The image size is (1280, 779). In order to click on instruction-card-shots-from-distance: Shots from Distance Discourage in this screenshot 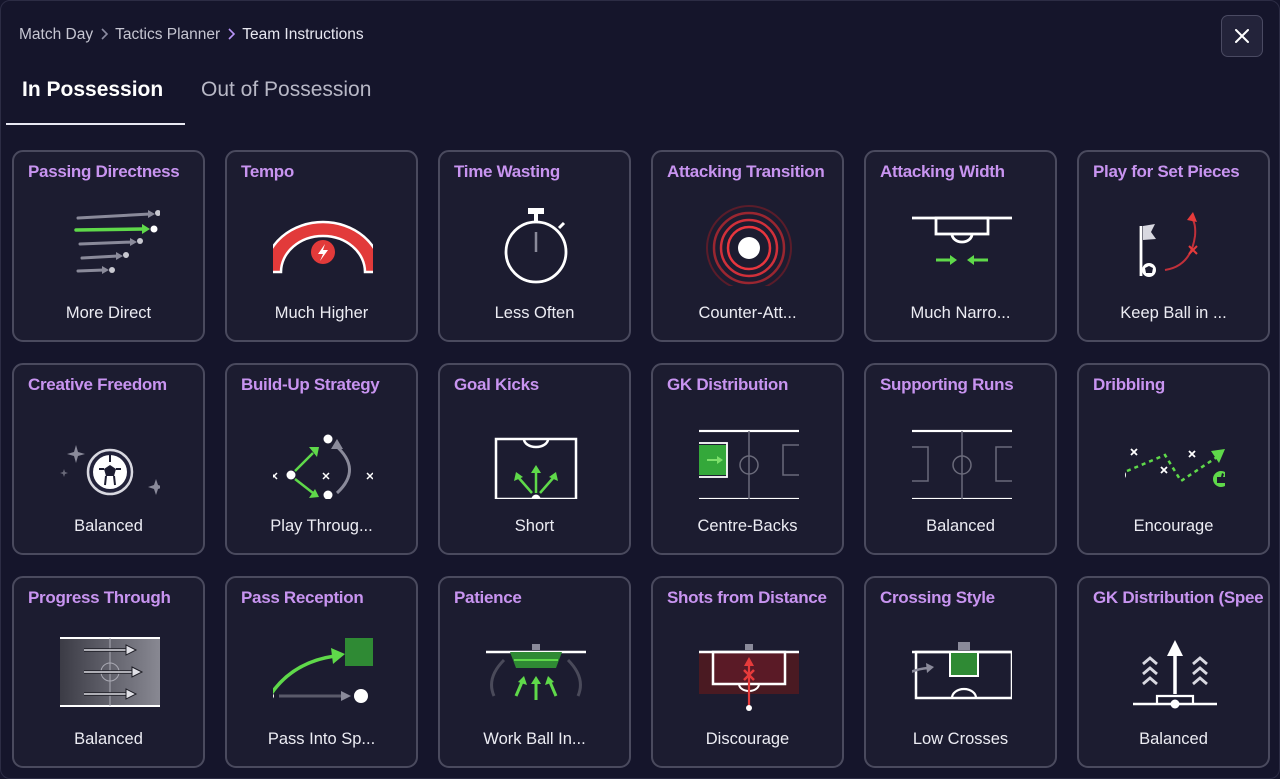, I will do `click(747, 672)`.